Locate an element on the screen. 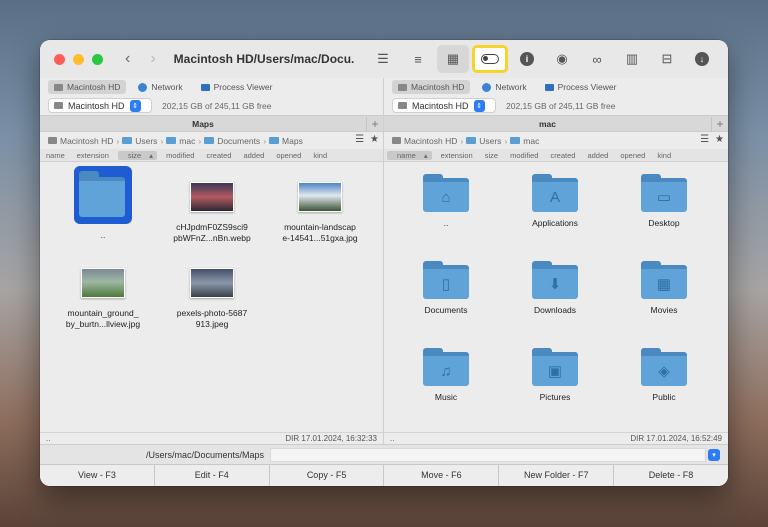  column-name: name is located at coordinates (55, 155).